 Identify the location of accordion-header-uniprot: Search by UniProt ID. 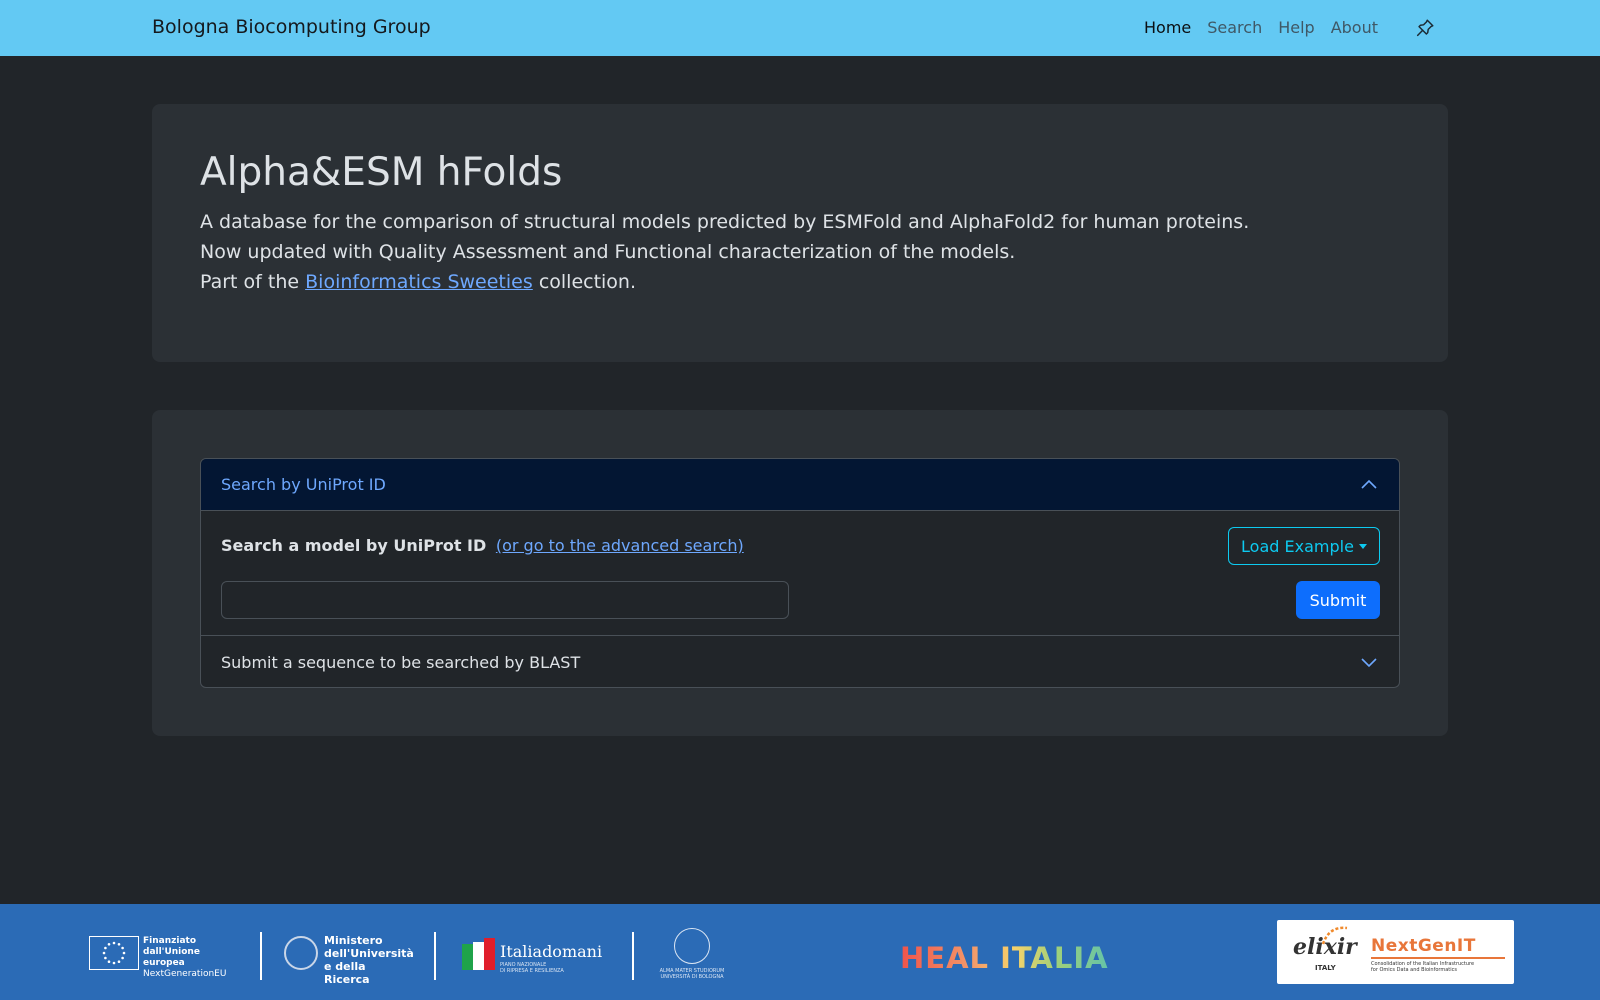
(800, 485).